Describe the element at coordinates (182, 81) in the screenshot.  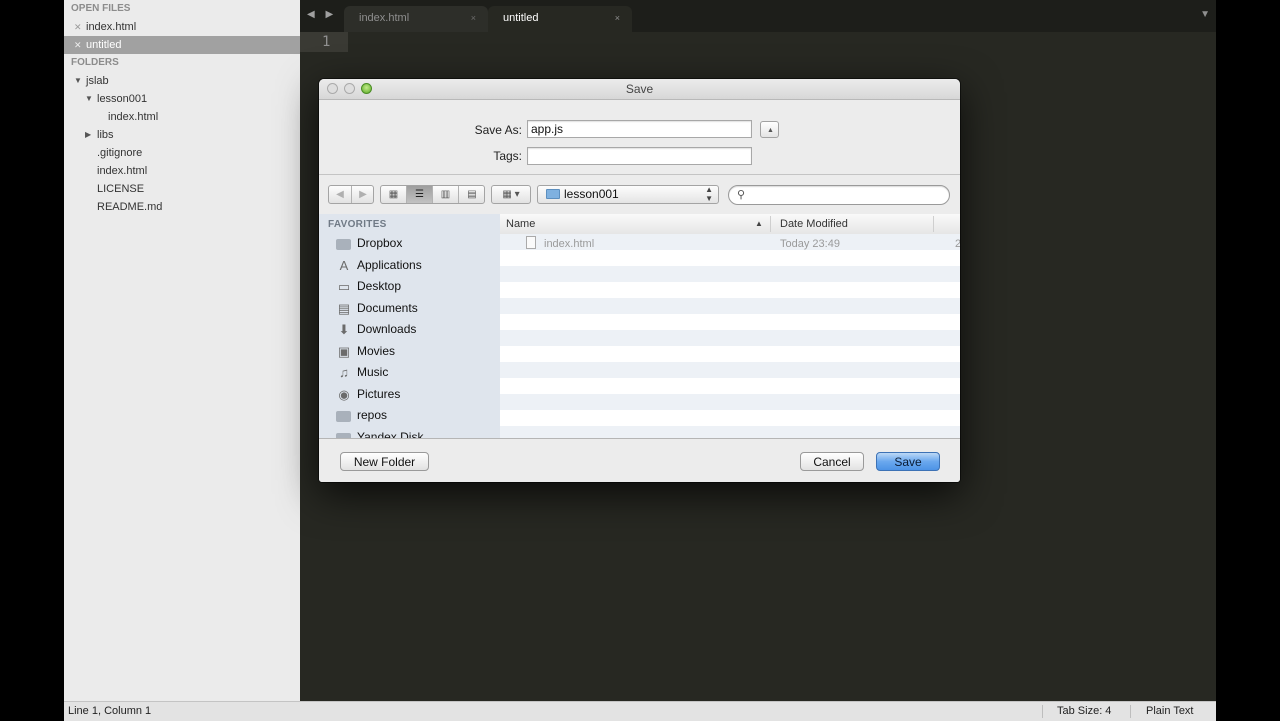
I see `folder-item: ▼ jslab` at that location.